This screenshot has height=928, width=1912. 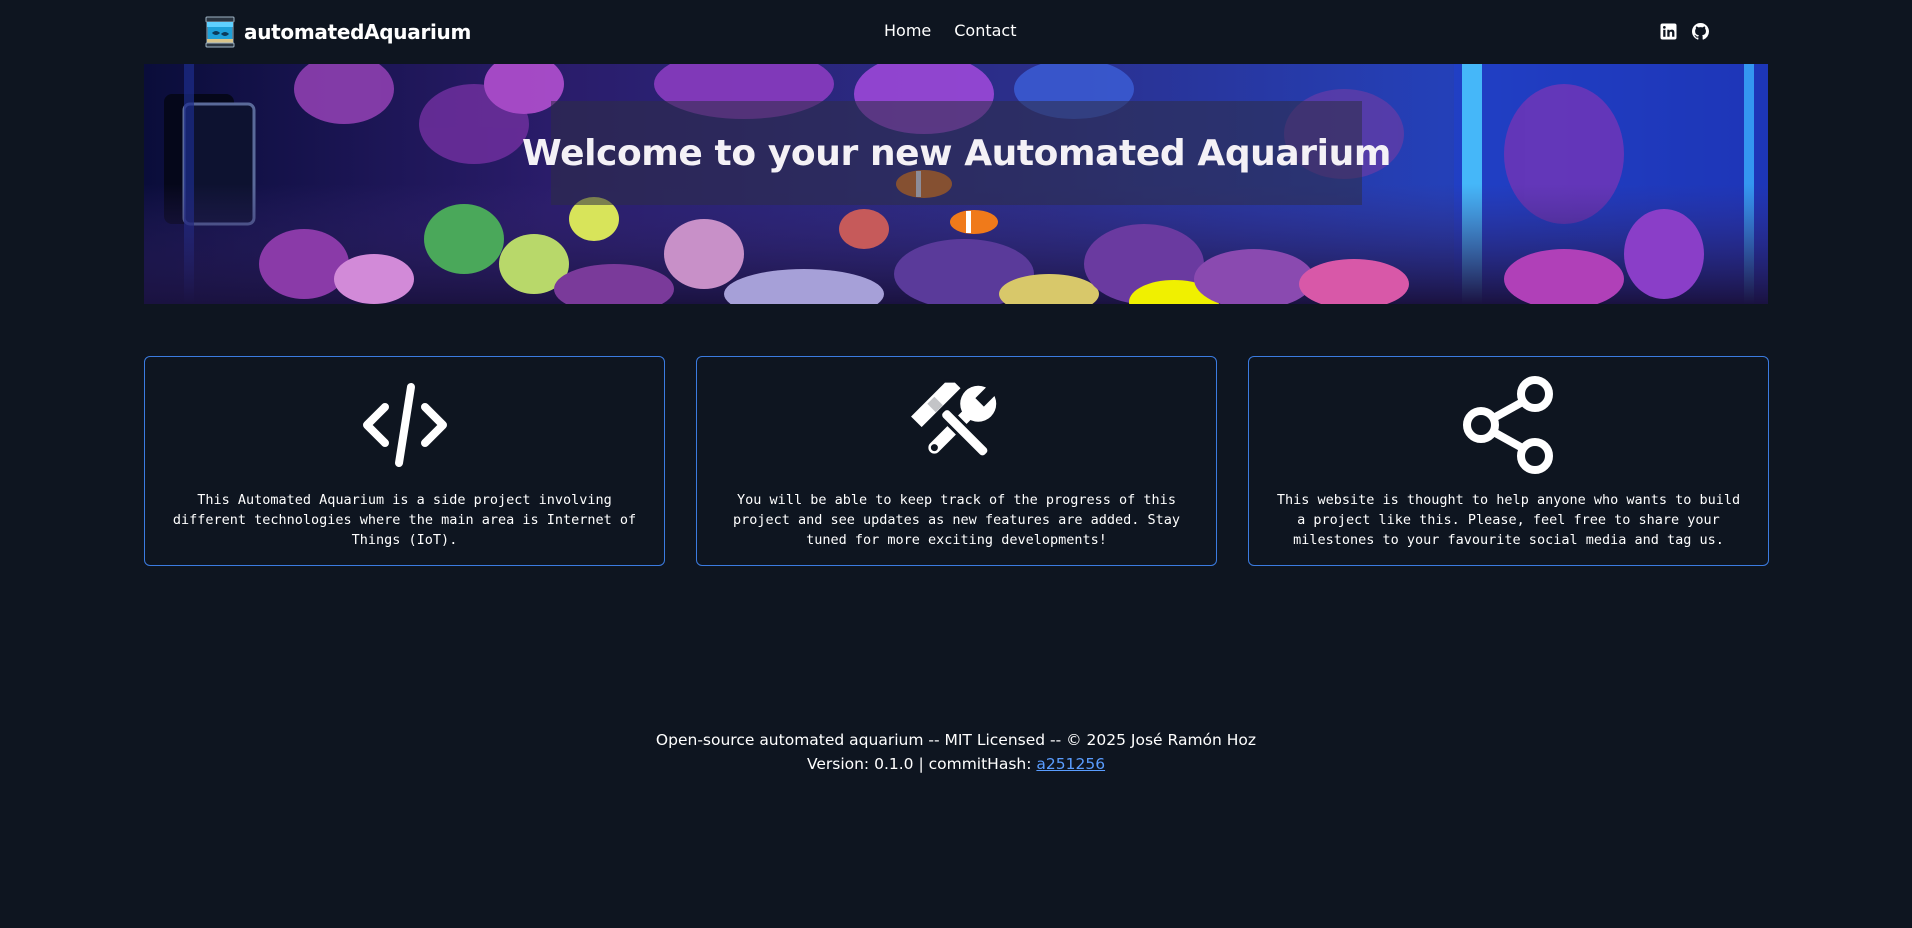 What do you see at coordinates (220, 32) in the screenshot?
I see `aquarium-logo-icon` at bounding box center [220, 32].